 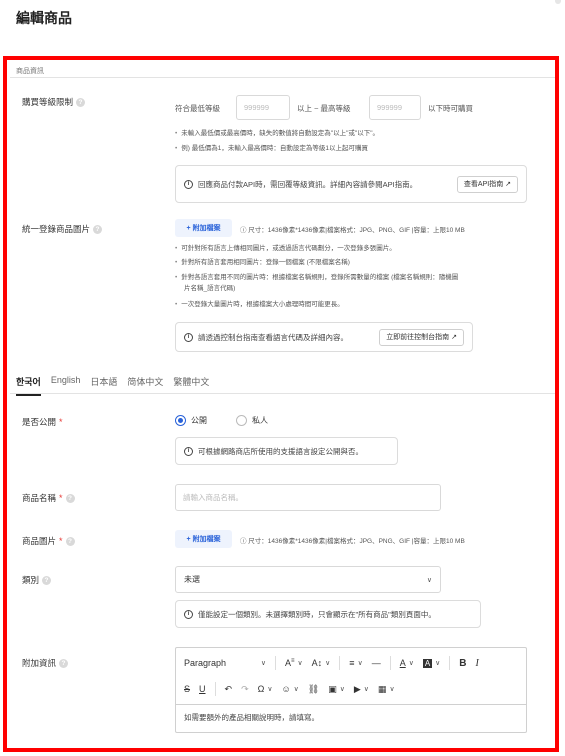 I want to click on font-color-button: A ∨, so click(x=407, y=663).